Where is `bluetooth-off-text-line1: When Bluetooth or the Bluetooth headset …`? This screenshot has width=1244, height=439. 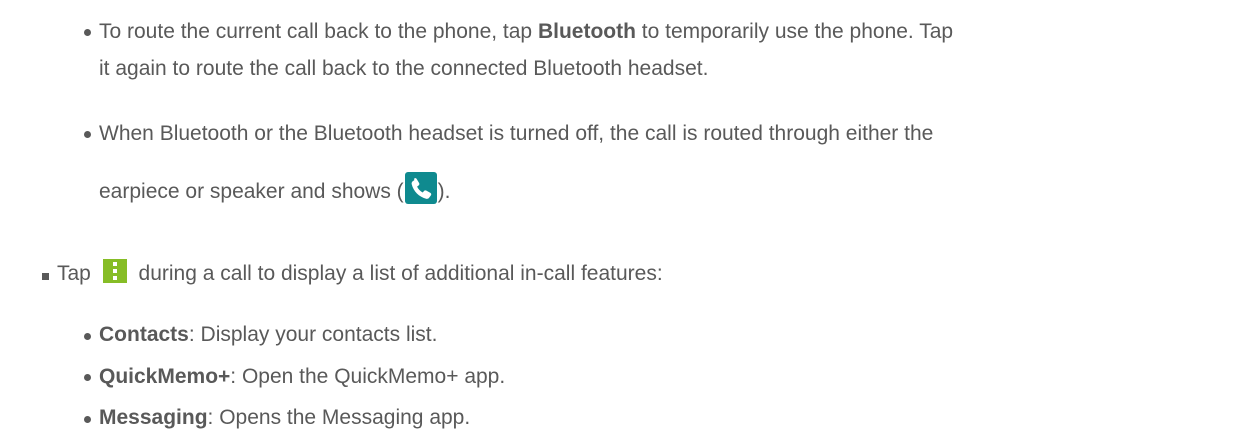 bluetooth-off-text-line1: When Bluetooth or the Bluetooth headset … is located at coordinates (516, 133).